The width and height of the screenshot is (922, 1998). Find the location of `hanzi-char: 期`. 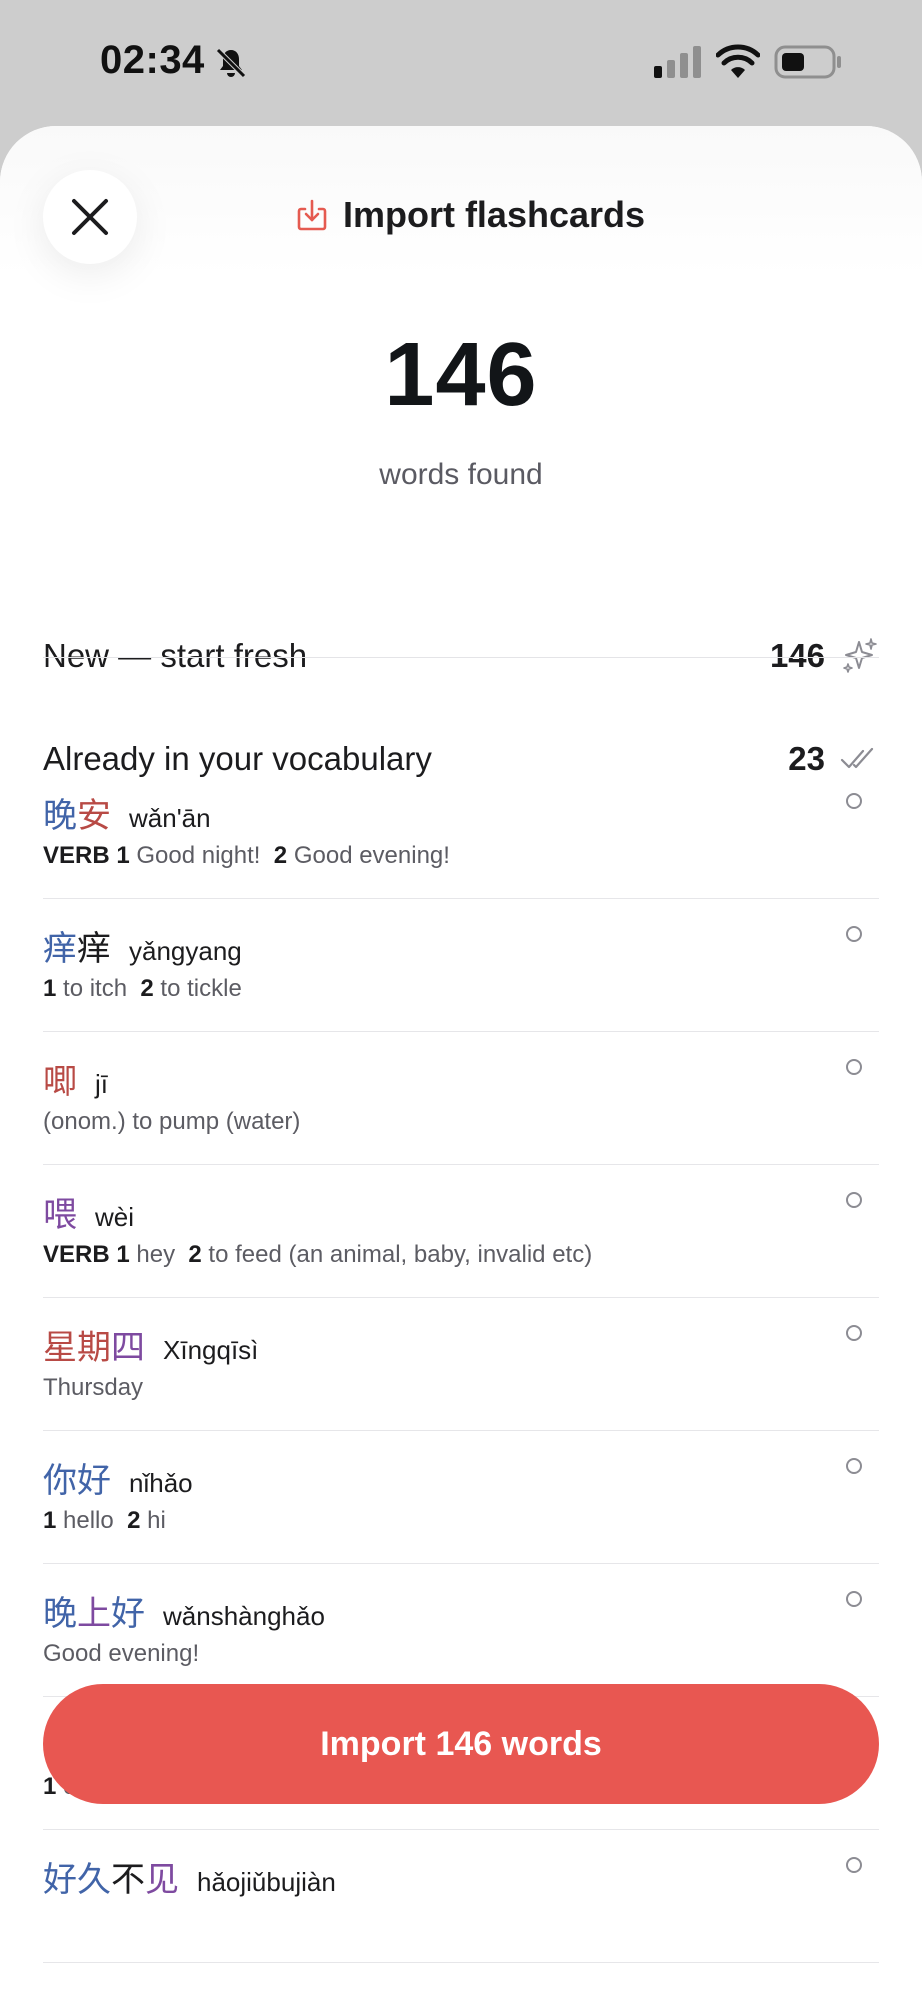

hanzi-char: 期 is located at coordinates (94, 1348).